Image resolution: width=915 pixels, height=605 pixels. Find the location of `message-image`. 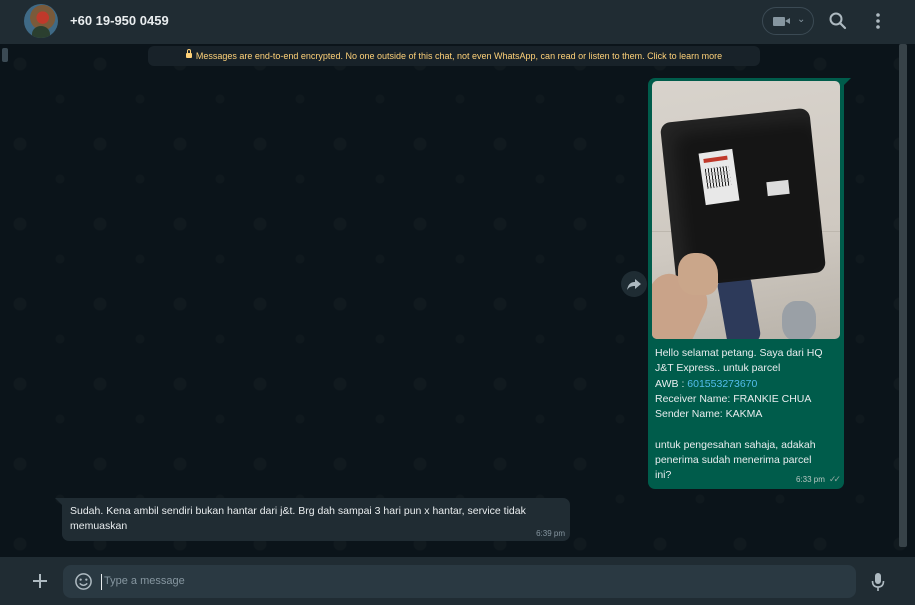

message-image is located at coordinates (746, 210).